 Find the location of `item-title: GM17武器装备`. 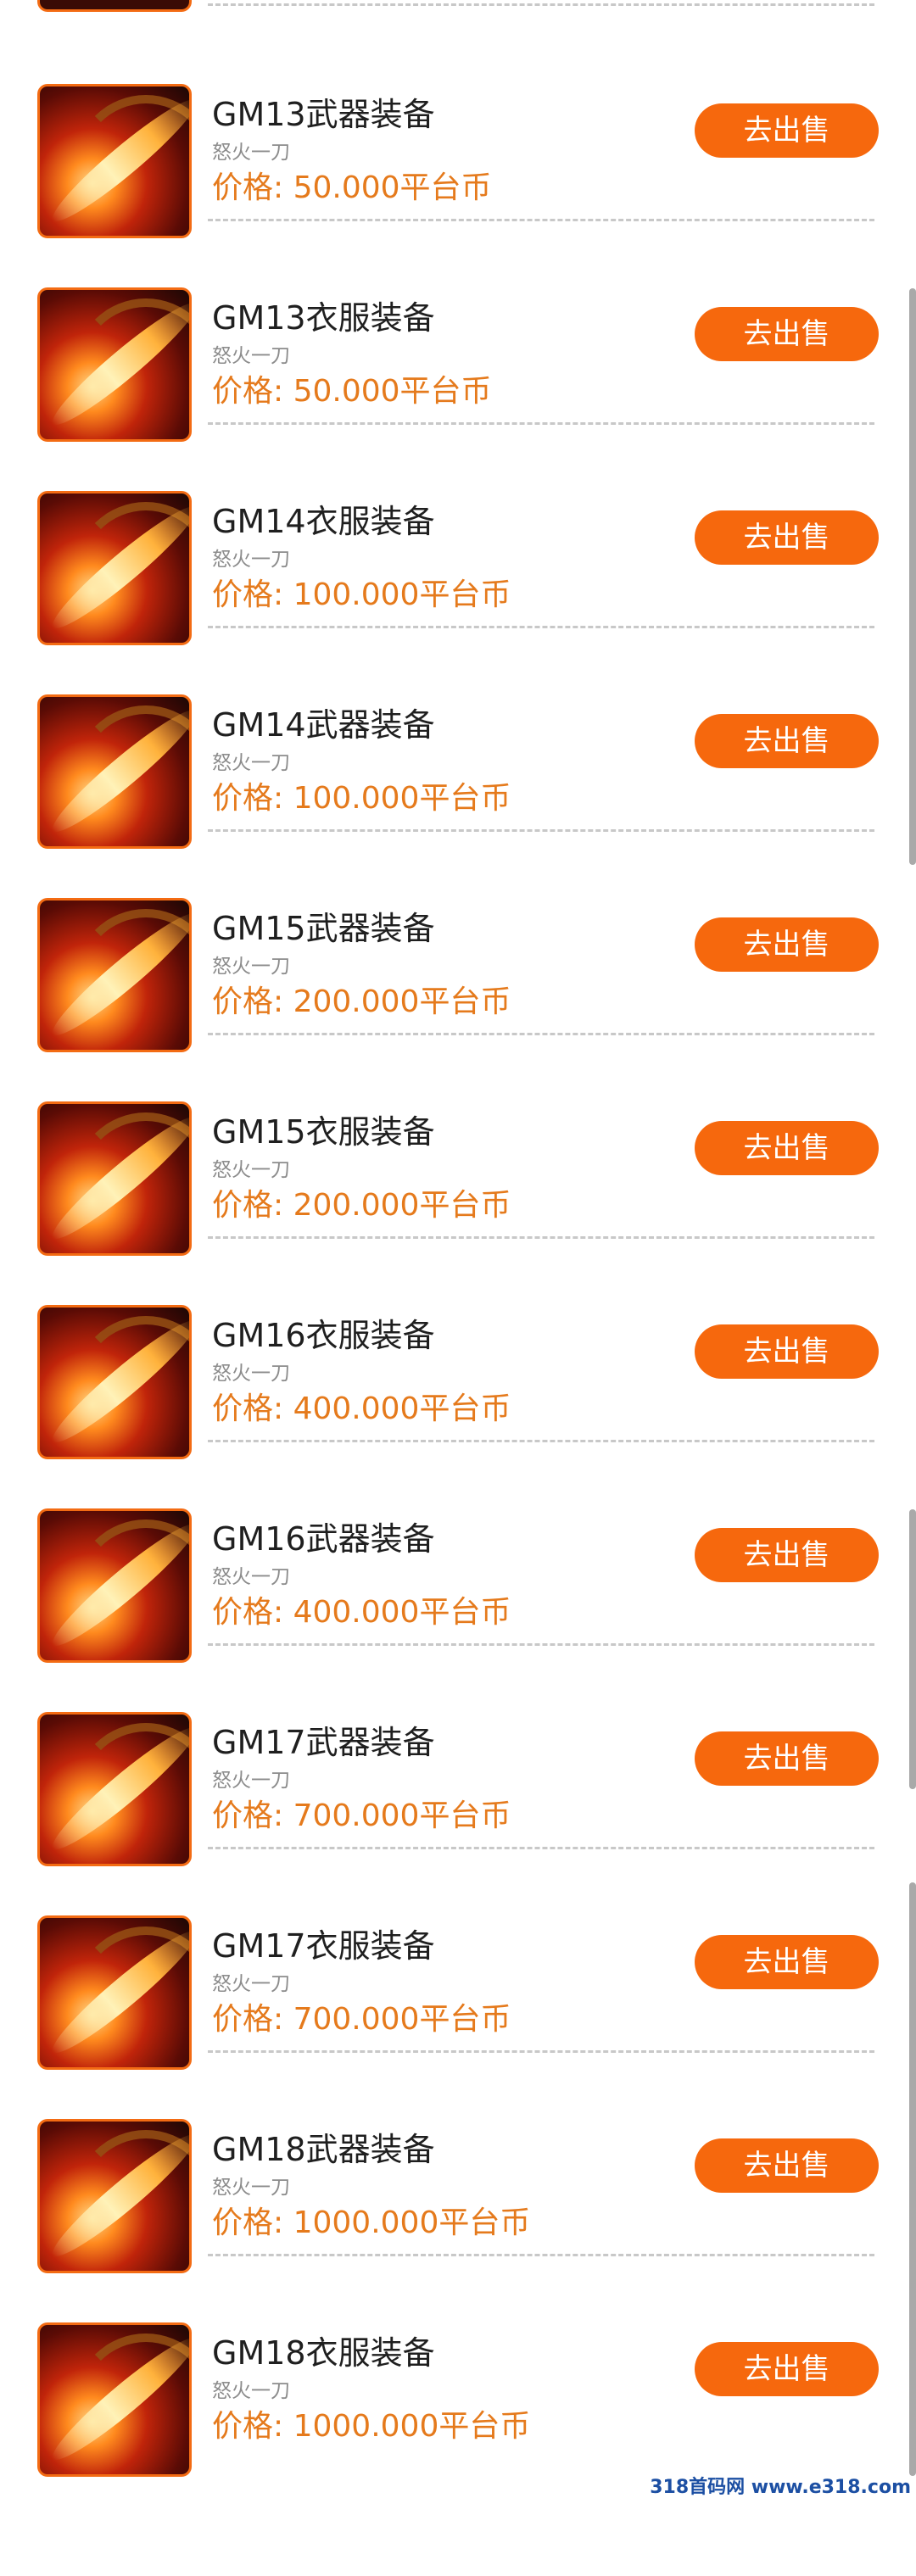

item-title: GM17武器装备 is located at coordinates (323, 1743).